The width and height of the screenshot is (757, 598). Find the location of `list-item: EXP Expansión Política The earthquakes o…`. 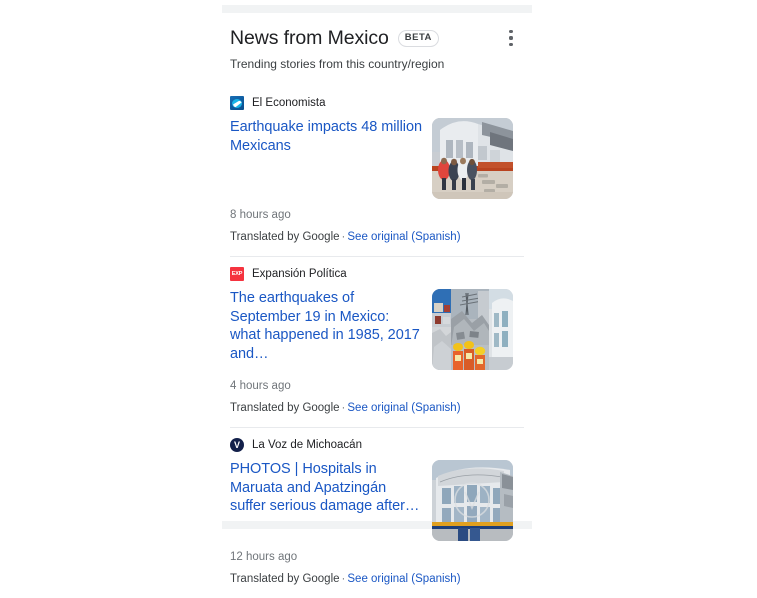

list-item: EXP Expansión Política The earthquakes o… is located at coordinates (377, 342).